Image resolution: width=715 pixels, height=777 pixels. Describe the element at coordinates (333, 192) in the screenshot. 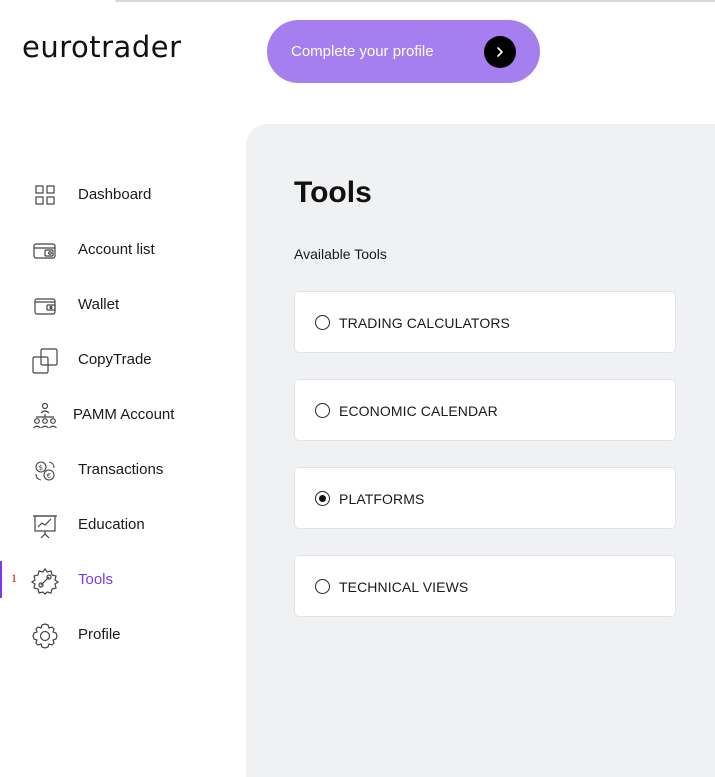

I see `page-title: Tools` at that location.